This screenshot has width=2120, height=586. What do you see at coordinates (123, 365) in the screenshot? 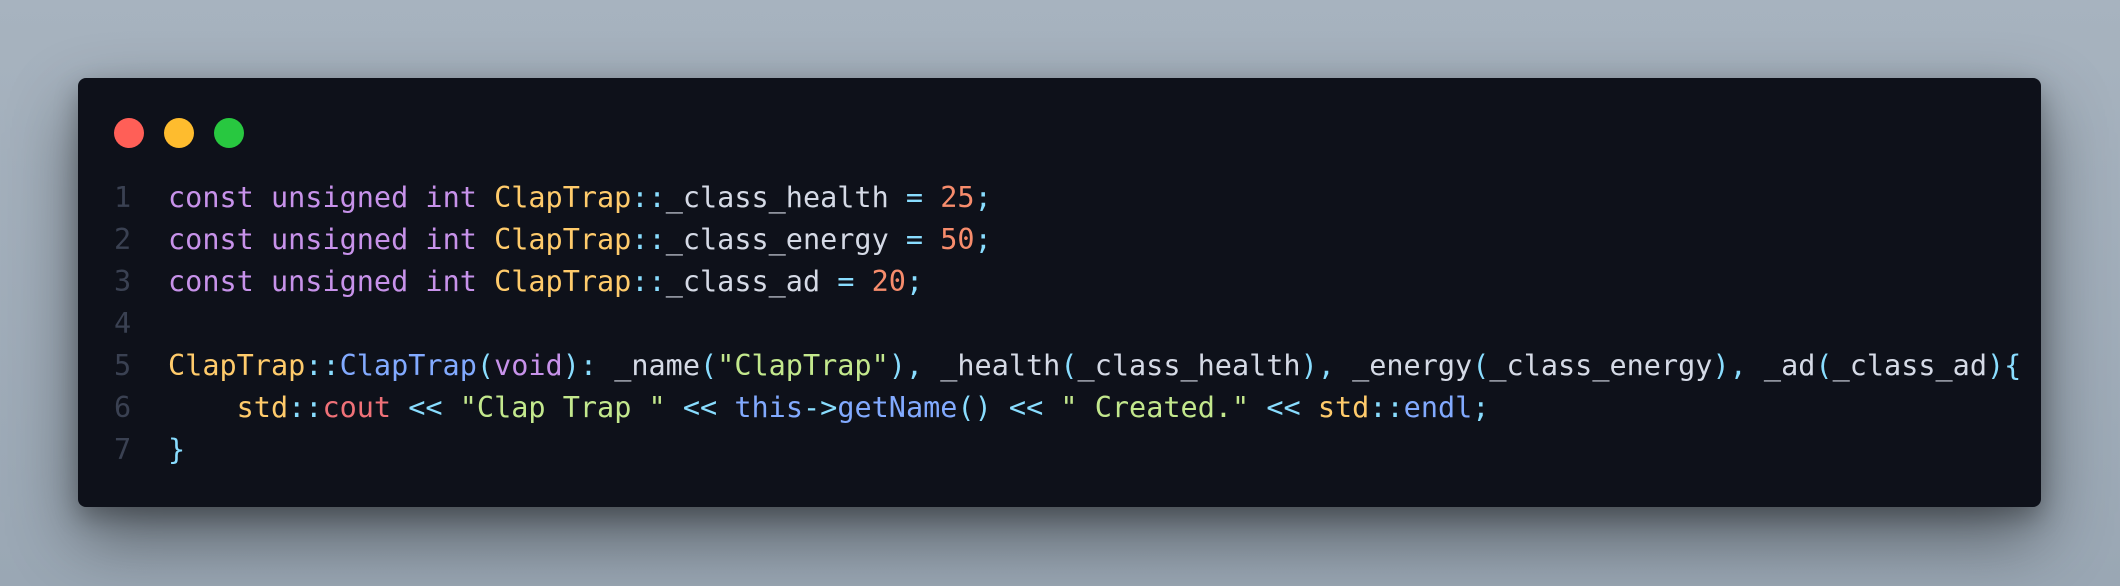
I see `line-number: 5` at bounding box center [123, 365].